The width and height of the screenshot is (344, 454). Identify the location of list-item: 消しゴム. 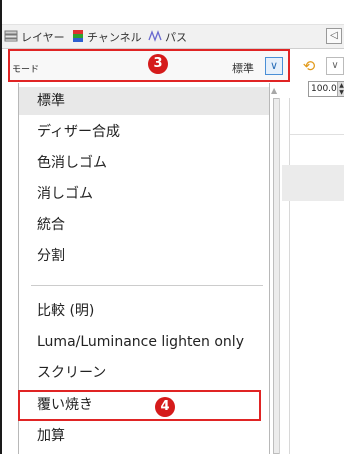
(144, 194).